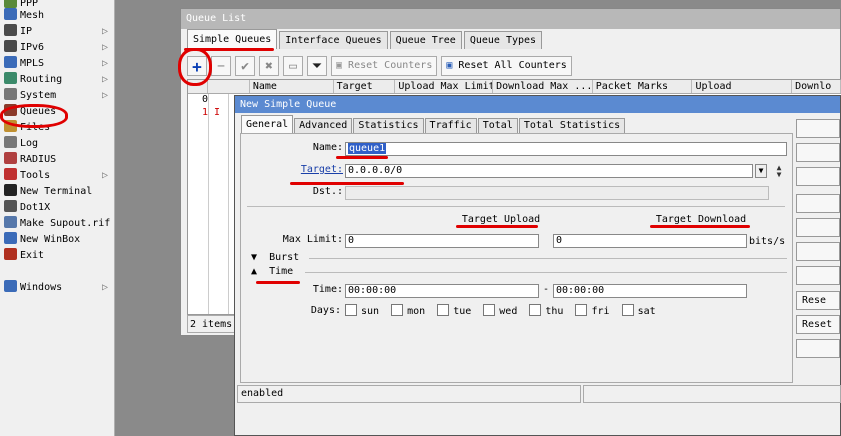  What do you see at coordinates (818, 176) in the screenshot?
I see `apply-button` at bounding box center [818, 176].